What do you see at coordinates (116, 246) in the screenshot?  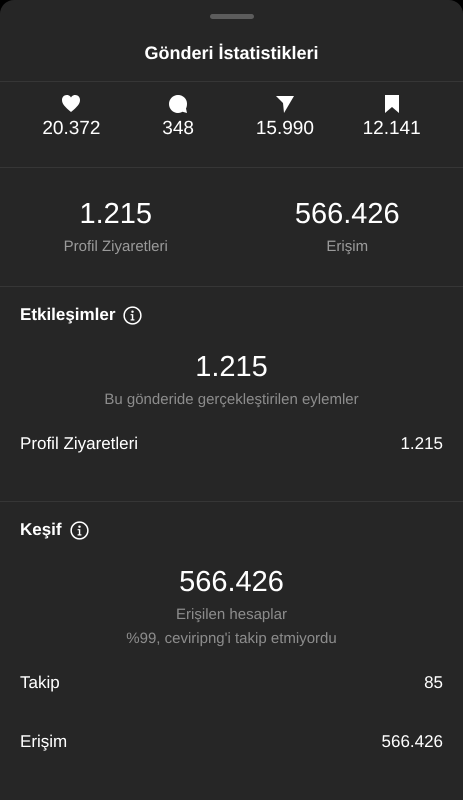 I see `metric-label: Profil Ziyaretleri` at bounding box center [116, 246].